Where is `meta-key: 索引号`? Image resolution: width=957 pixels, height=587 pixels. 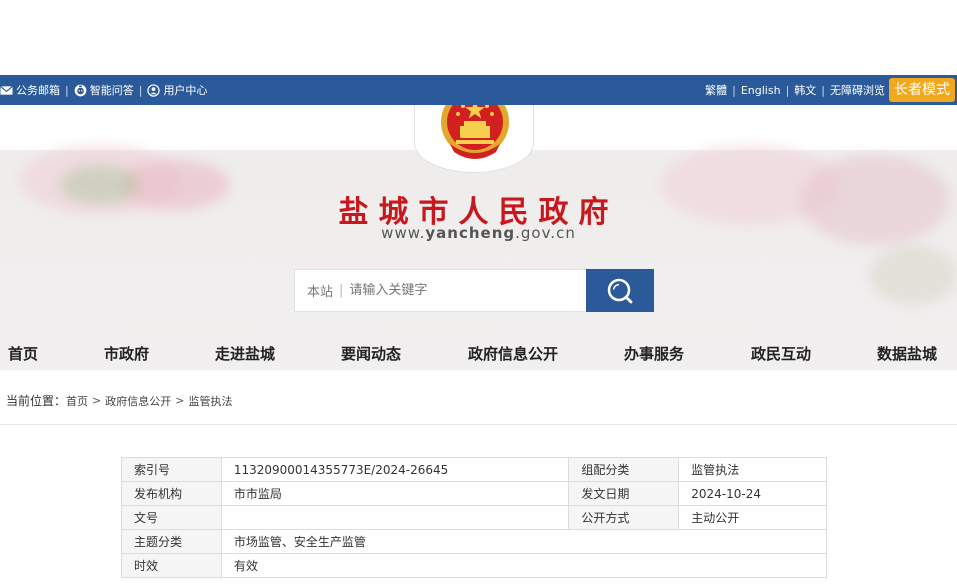
meta-key: 索引号 is located at coordinates (171, 469).